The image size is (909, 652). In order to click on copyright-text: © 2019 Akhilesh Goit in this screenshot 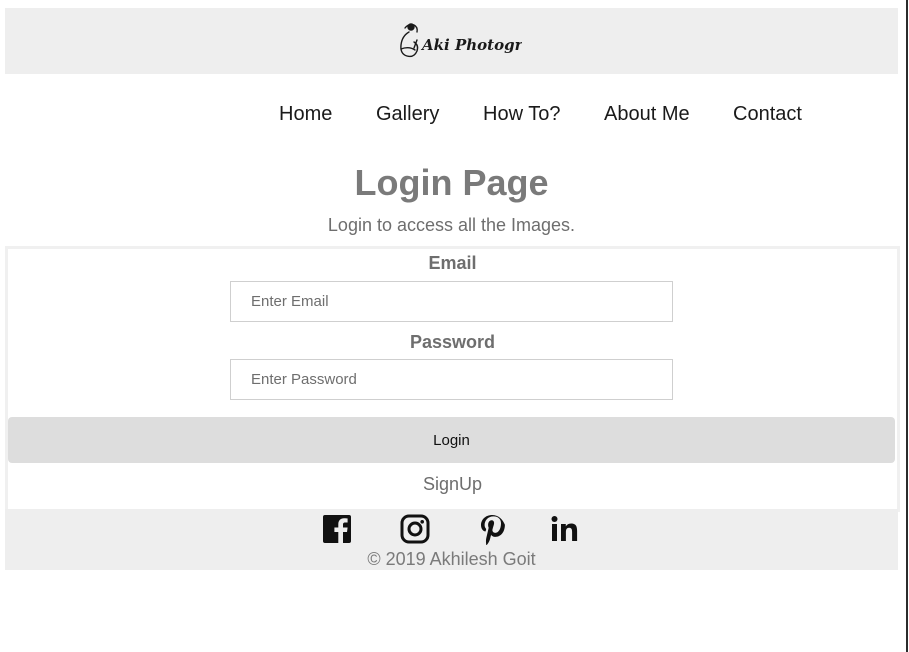, I will do `click(451, 559)`.